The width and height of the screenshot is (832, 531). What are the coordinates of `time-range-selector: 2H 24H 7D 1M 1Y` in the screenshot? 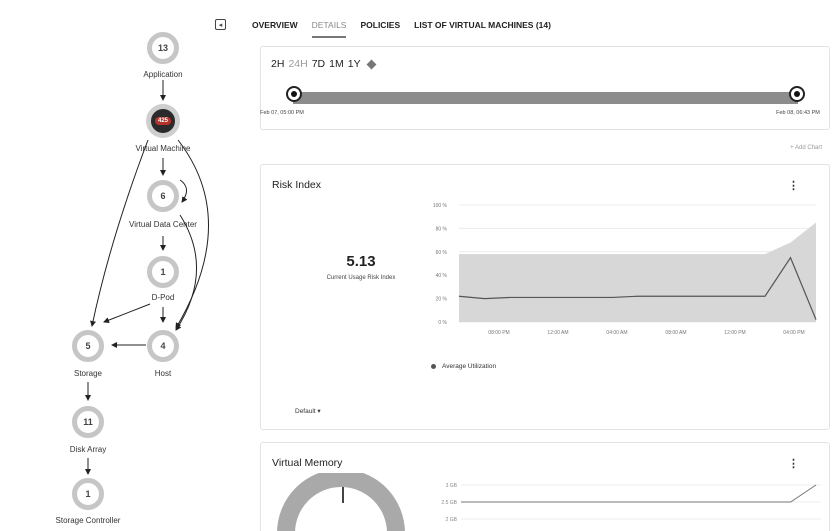 It's located at (324, 64).